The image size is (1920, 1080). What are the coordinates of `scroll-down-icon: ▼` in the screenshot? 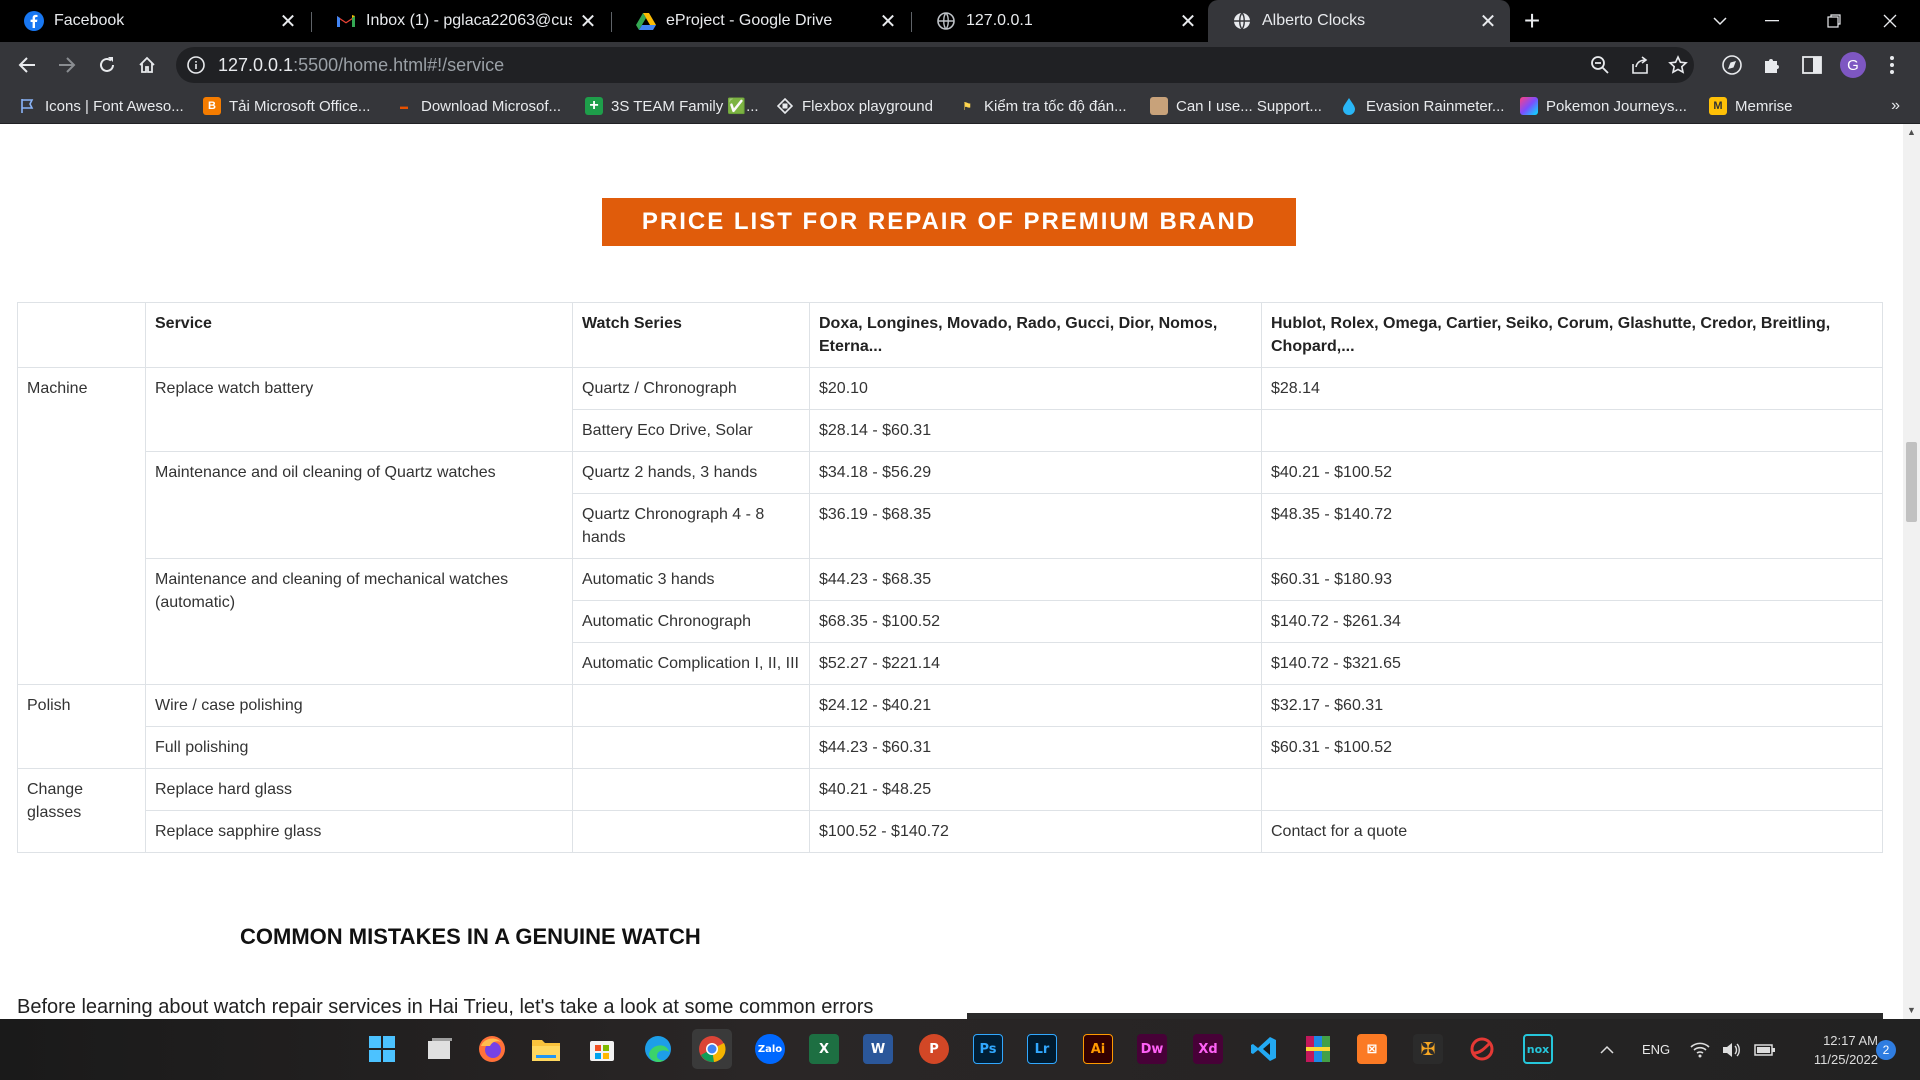 It's located at (1911, 1010).